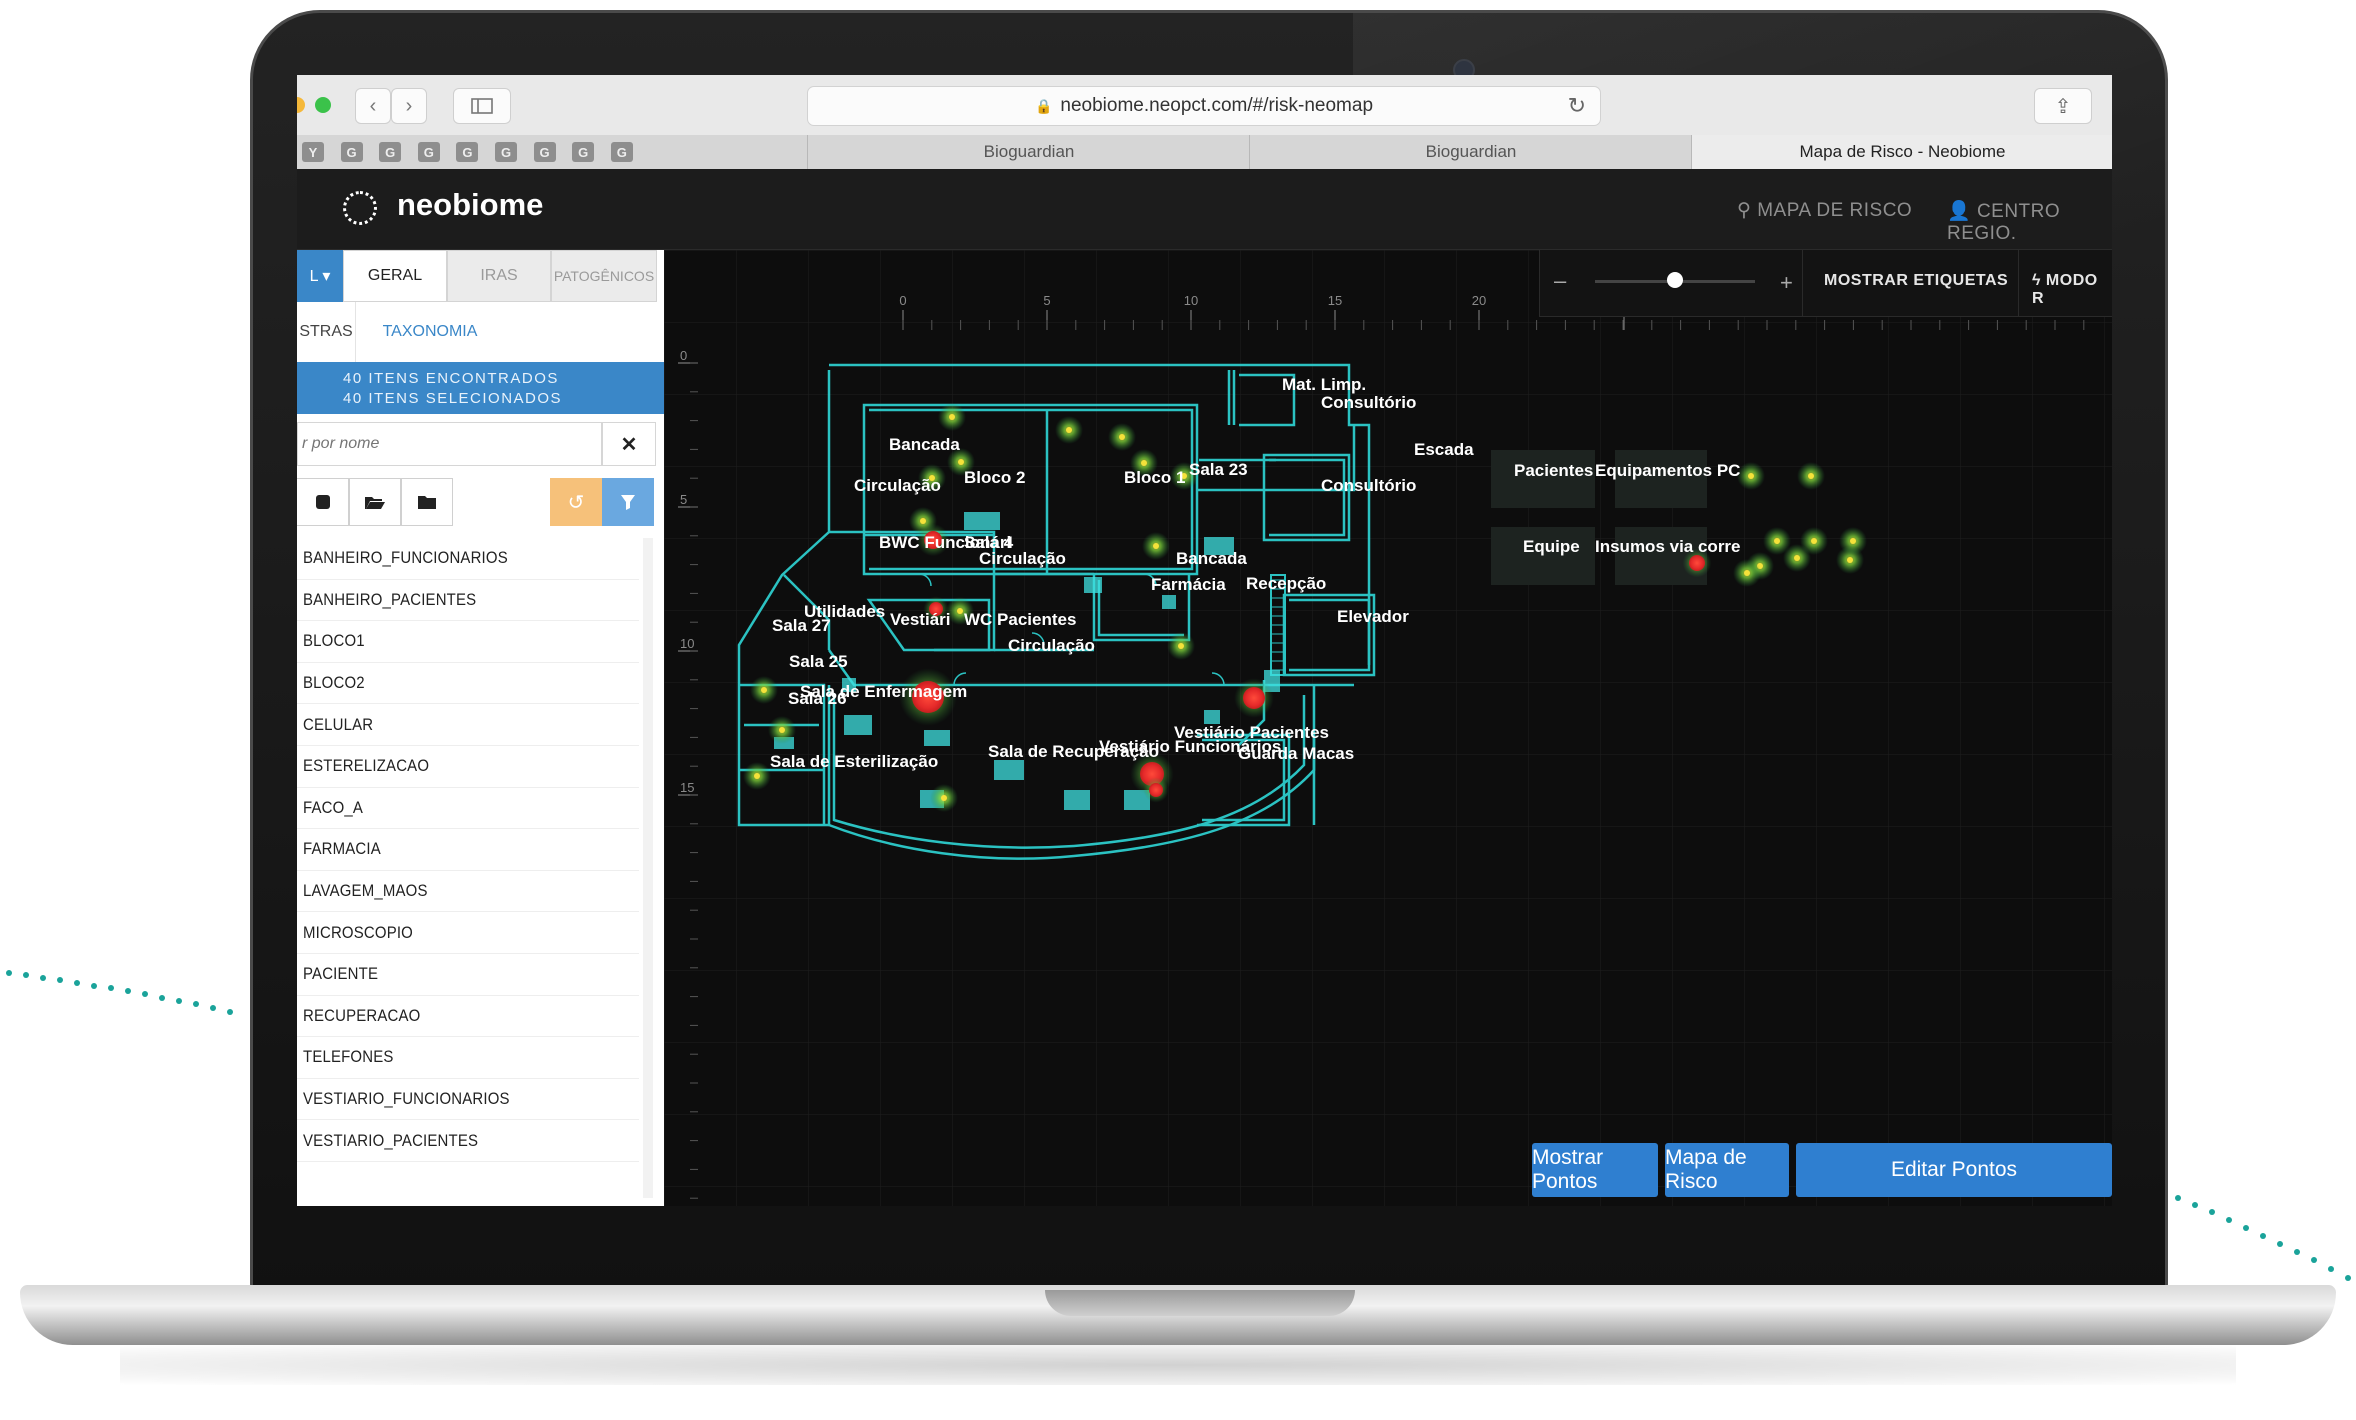  What do you see at coordinates (451, 378) in the screenshot?
I see `items-found-count: 40 ITENS ENCONTRADOS` at bounding box center [451, 378].